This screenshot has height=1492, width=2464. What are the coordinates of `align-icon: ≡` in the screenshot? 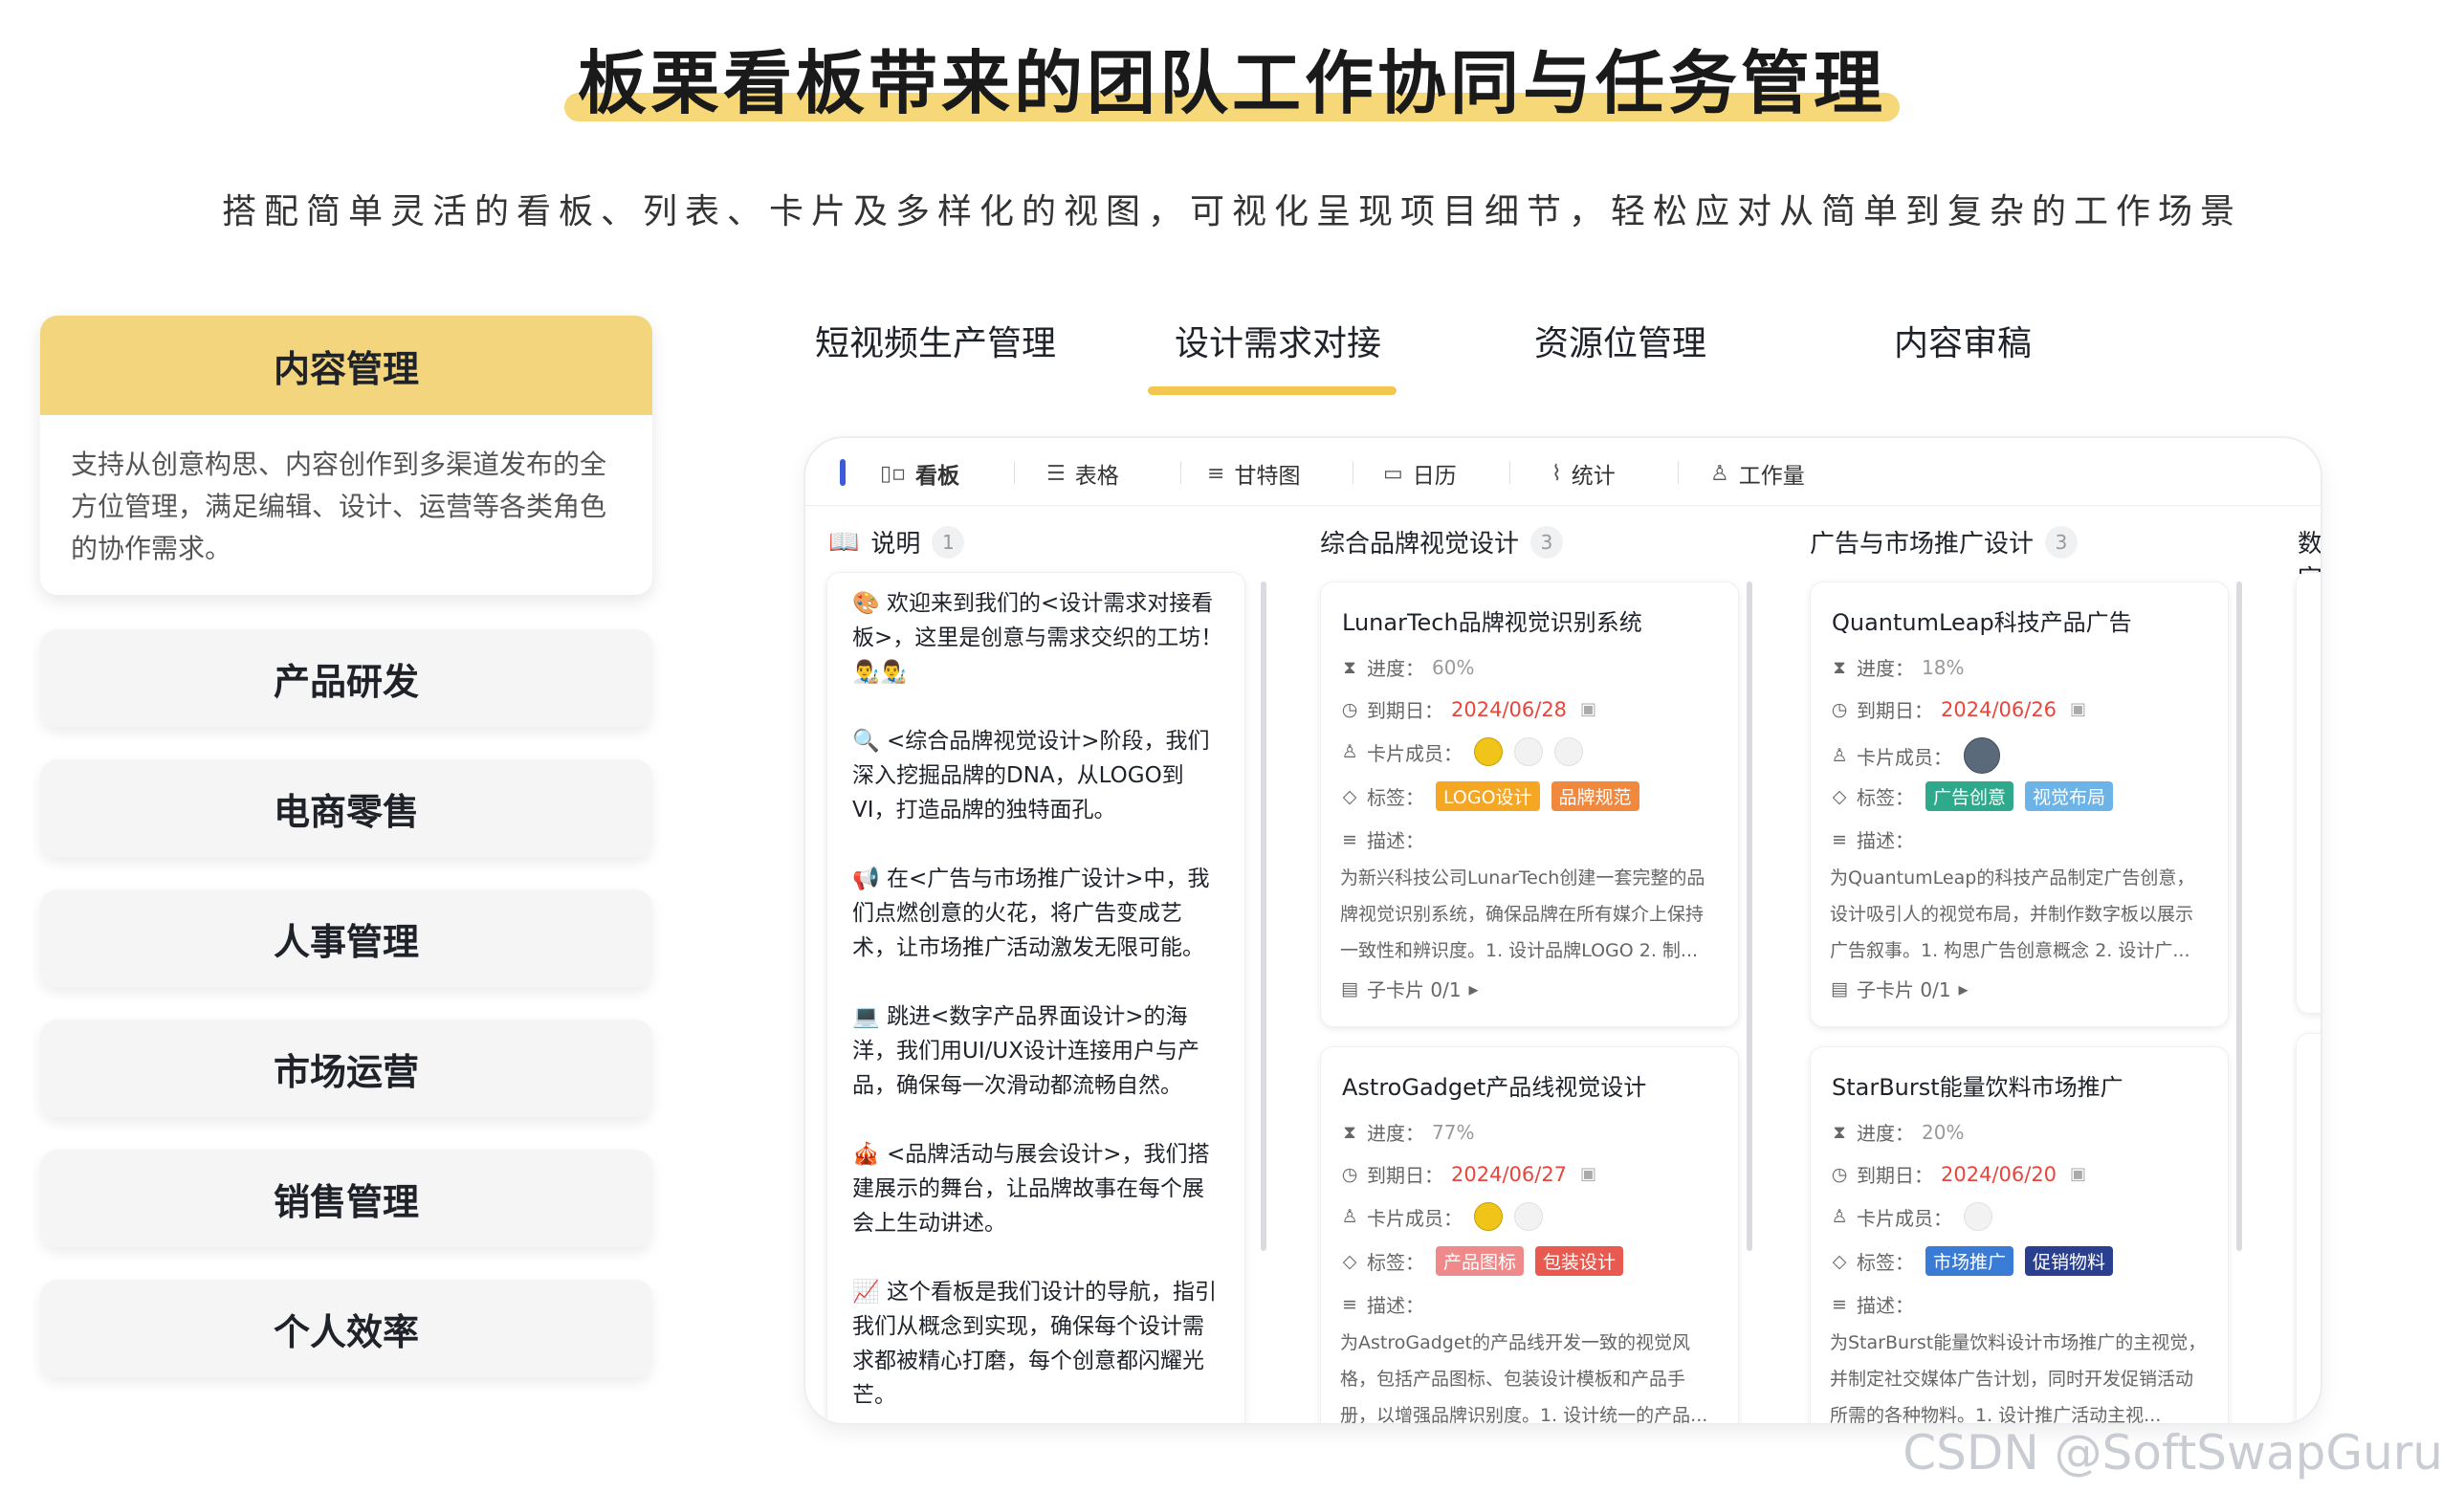 It's located at (1349, 1304).